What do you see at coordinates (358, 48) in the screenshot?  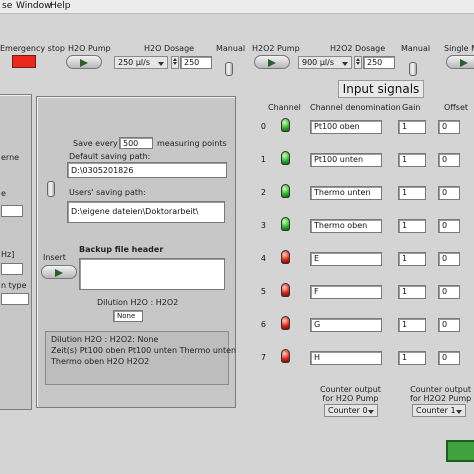 I see `h2o2-dosage-label: H2O2 Dosage` at bounding box center [358, 48].